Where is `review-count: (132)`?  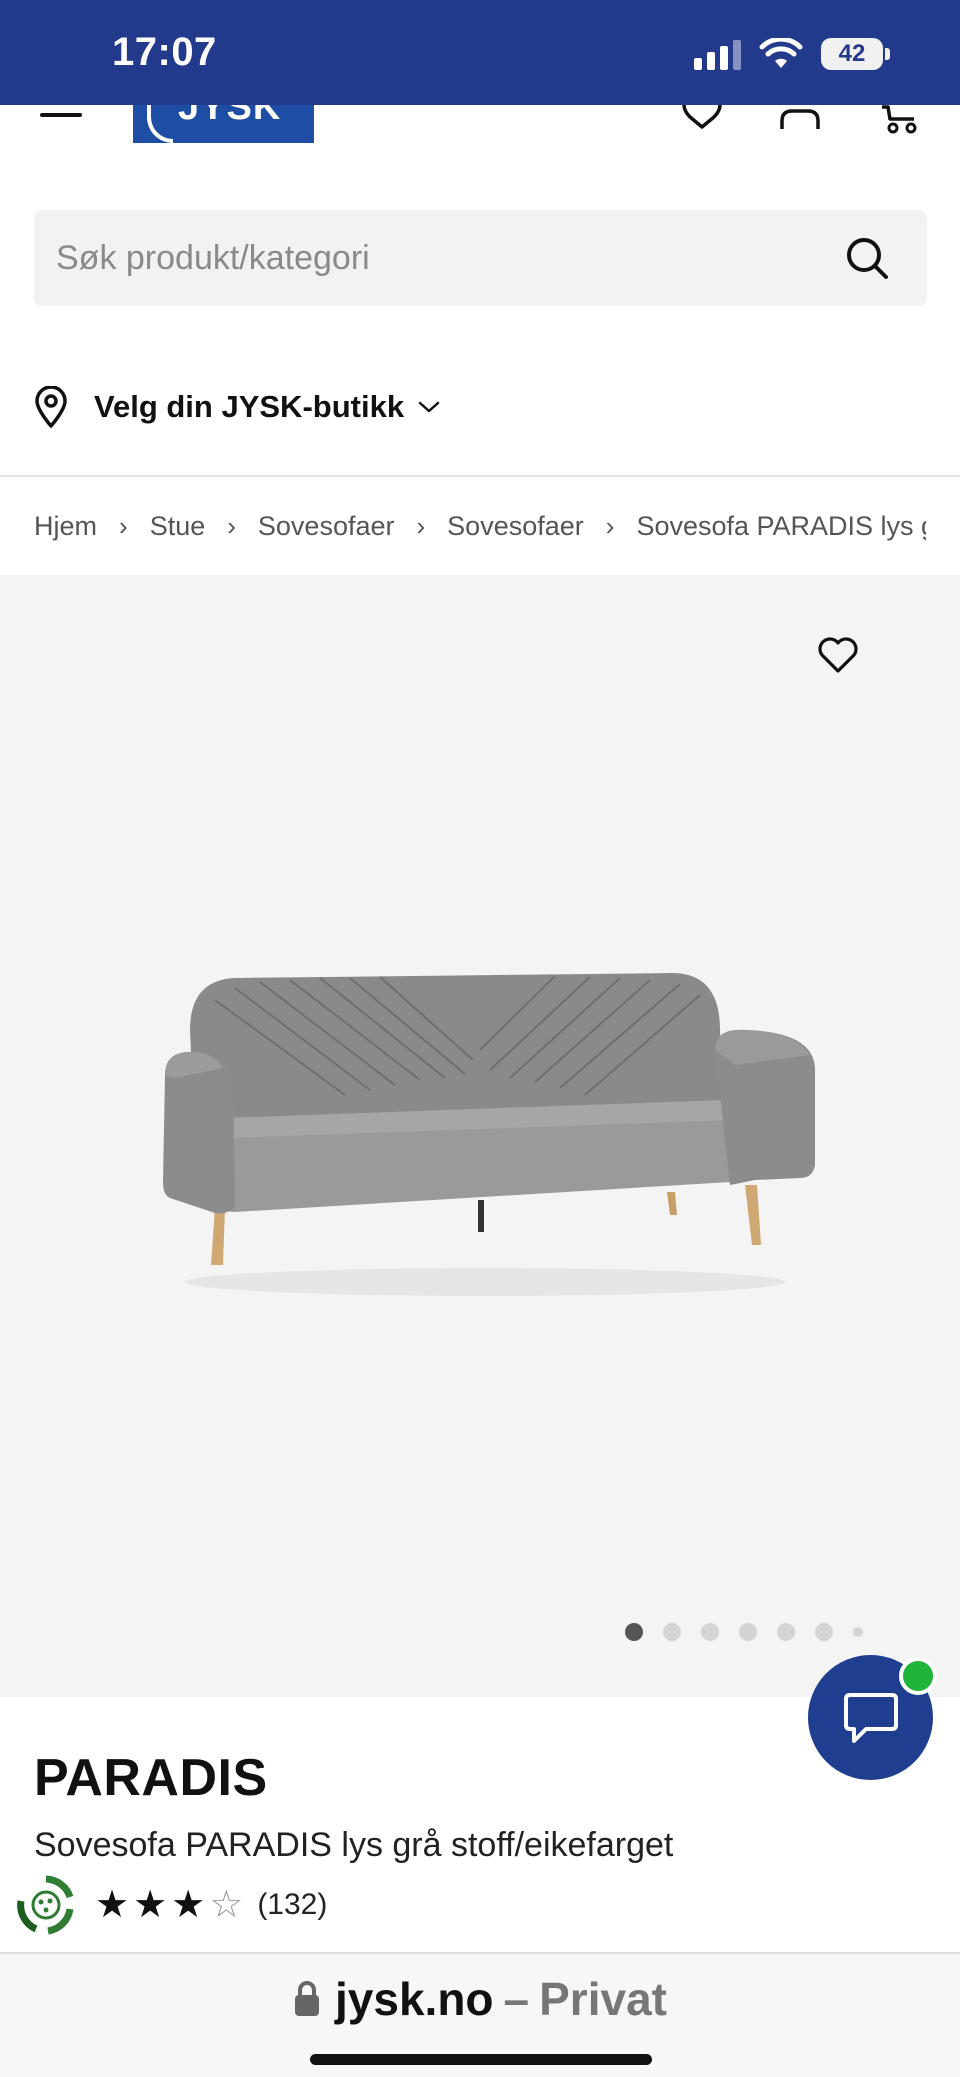 review-count: (132) is located at coordinates (292, 1905).